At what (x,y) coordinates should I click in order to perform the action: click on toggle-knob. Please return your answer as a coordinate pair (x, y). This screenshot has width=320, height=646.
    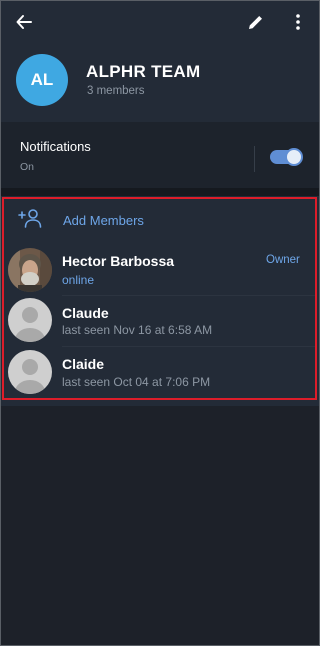
    Looking at the image, I should click on (294, 157).